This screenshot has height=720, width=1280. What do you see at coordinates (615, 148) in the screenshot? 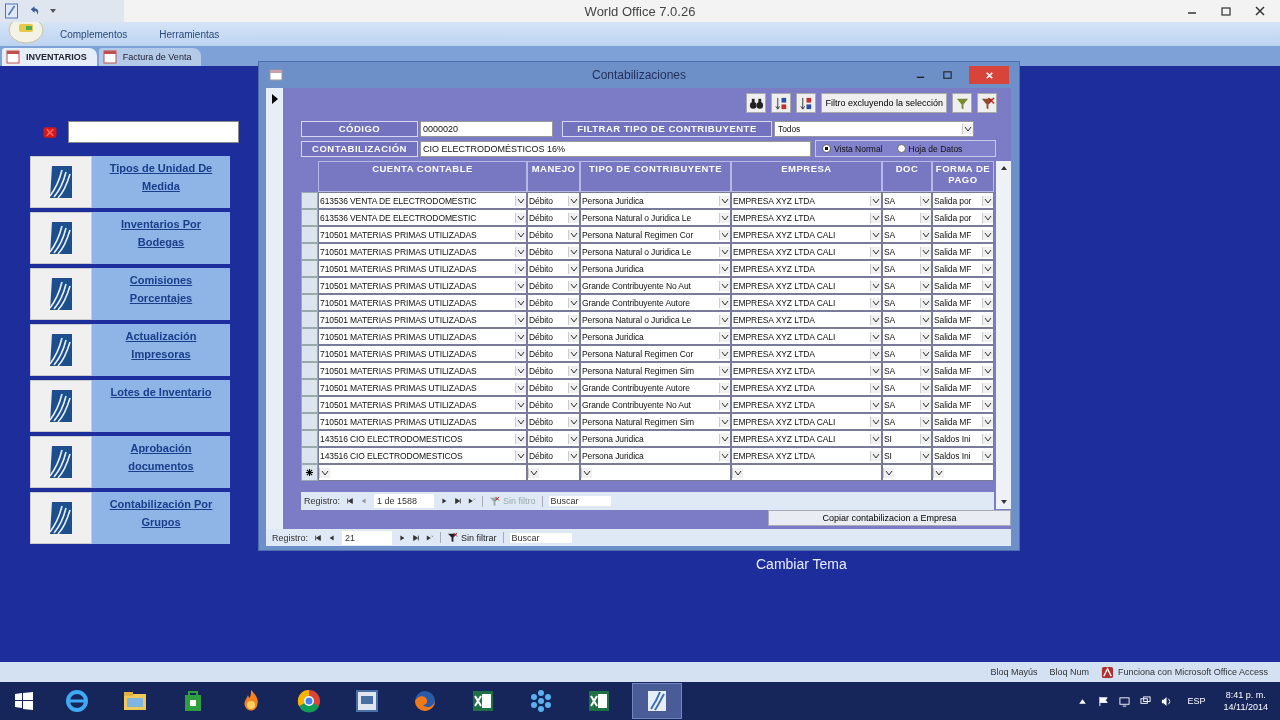
I see `accounting-field: CIO ELECTRODOMÉSTICOS 16%` at bounding box center [615, 148].